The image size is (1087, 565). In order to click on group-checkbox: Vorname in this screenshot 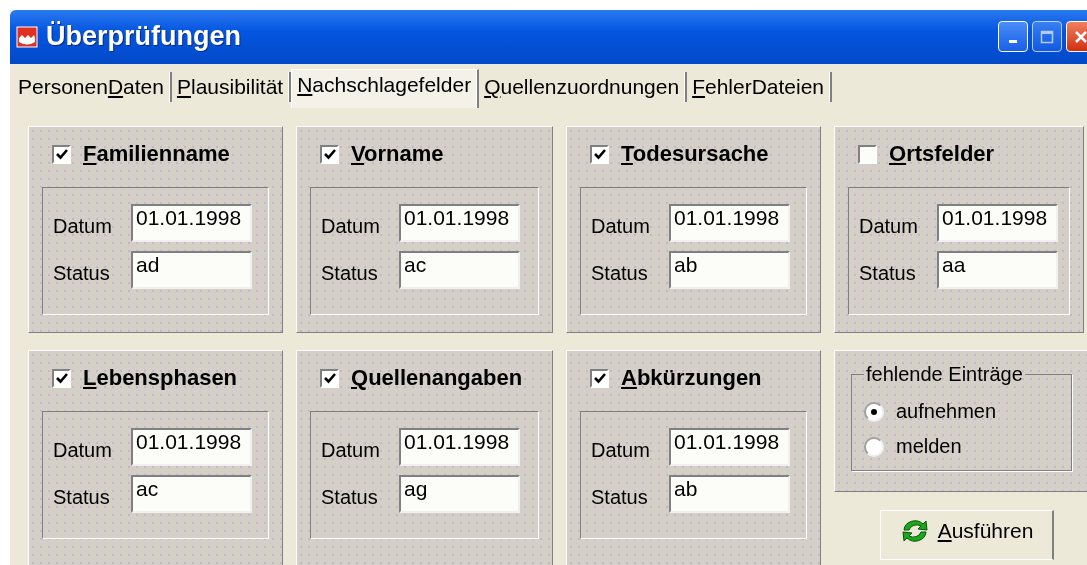, I will do `click(429, 154)`.